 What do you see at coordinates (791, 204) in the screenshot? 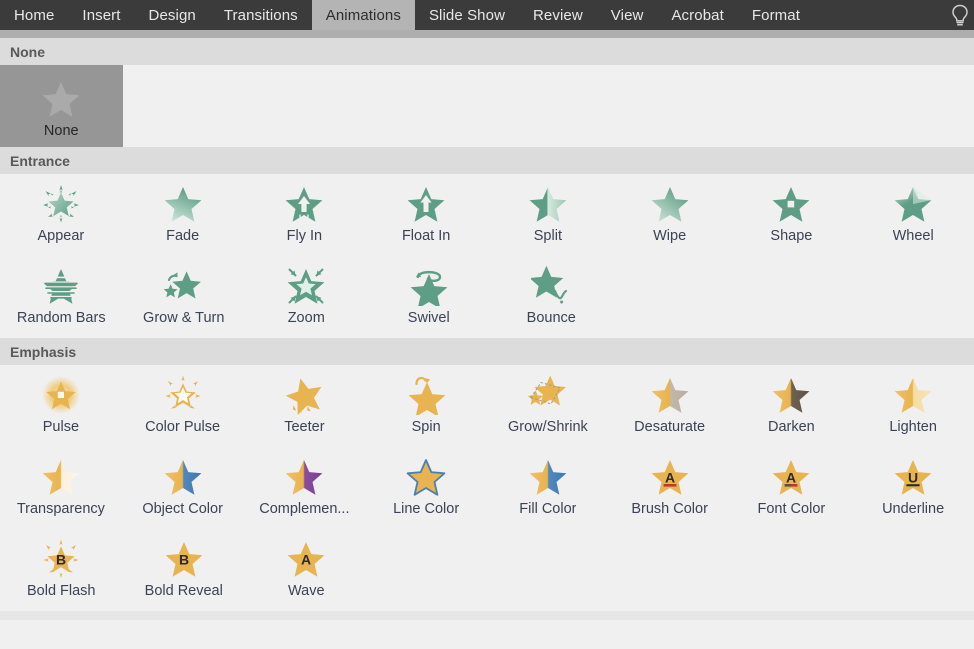
I see `shape-star-icon` at bounding box center [791, 204].